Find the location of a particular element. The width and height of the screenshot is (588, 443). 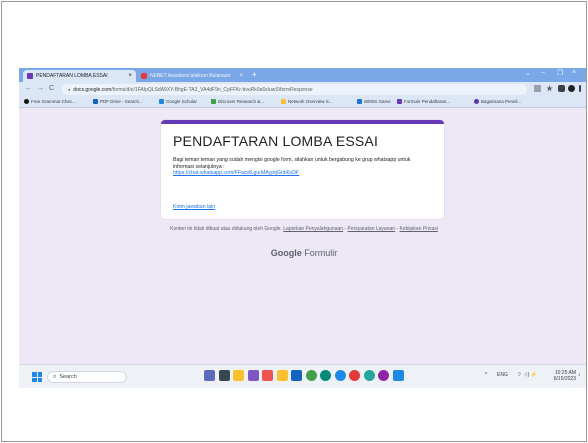

chrome-profile-4-icon is located at coordinates (383, 375).